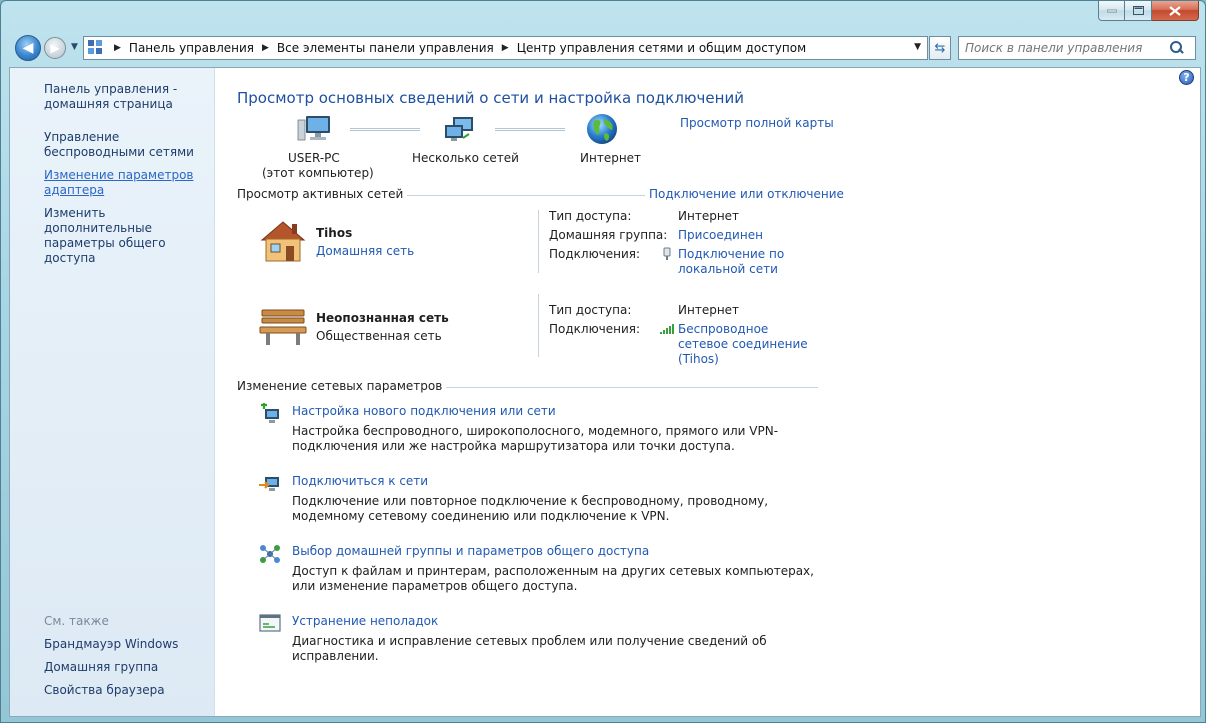 The image size is (1206, 723). I want to click on connect-to-network-icon, so click(269, 484).